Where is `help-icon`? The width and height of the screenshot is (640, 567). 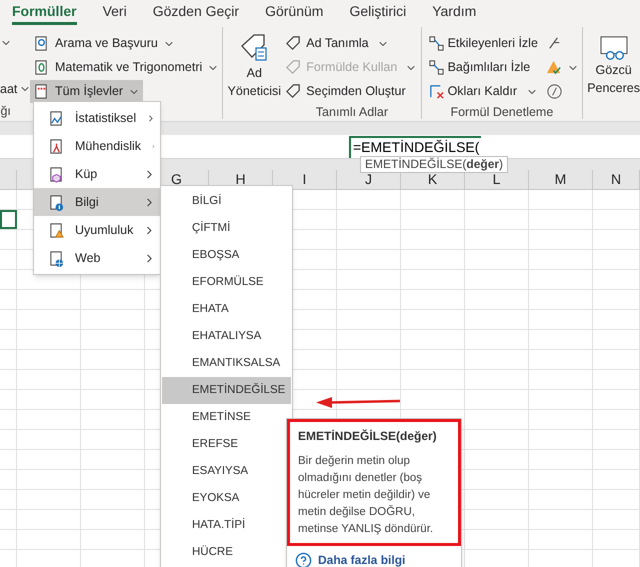 help-icon is located at coordinates (303, 559).